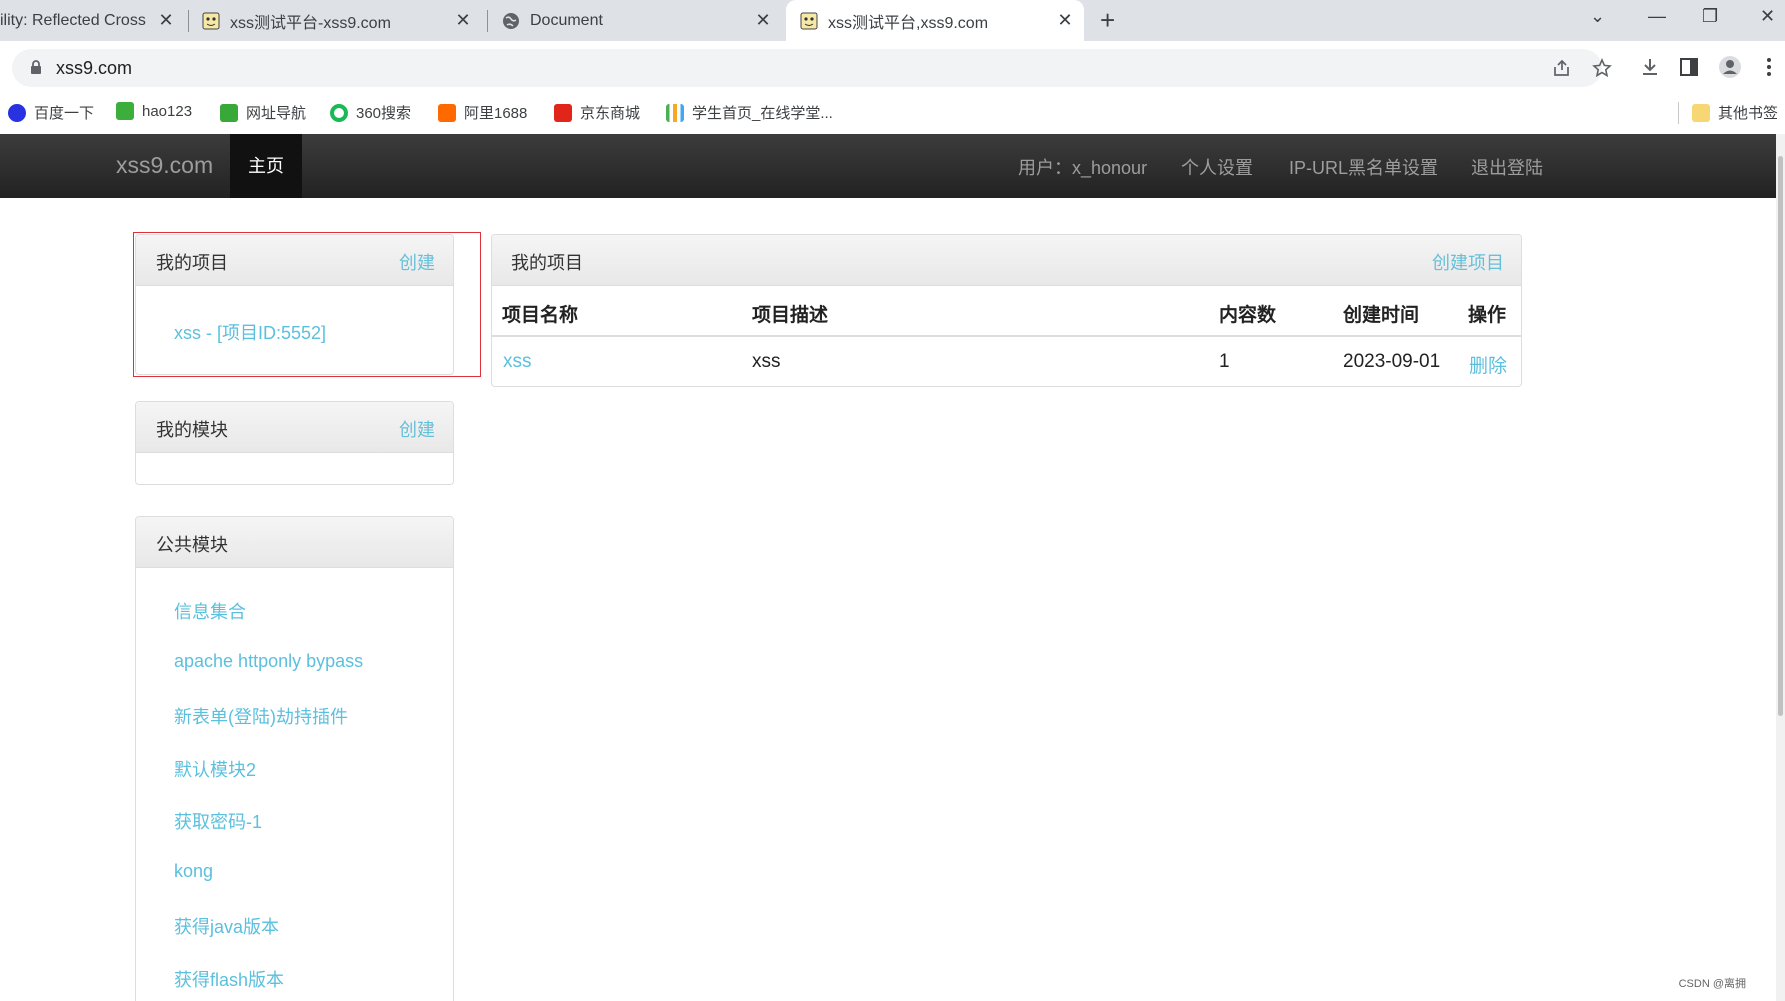  What do you see at coordinates (167, 111) in the screenshot?
I see `bookmark-label: hao123` at bounding box center [167, 111].